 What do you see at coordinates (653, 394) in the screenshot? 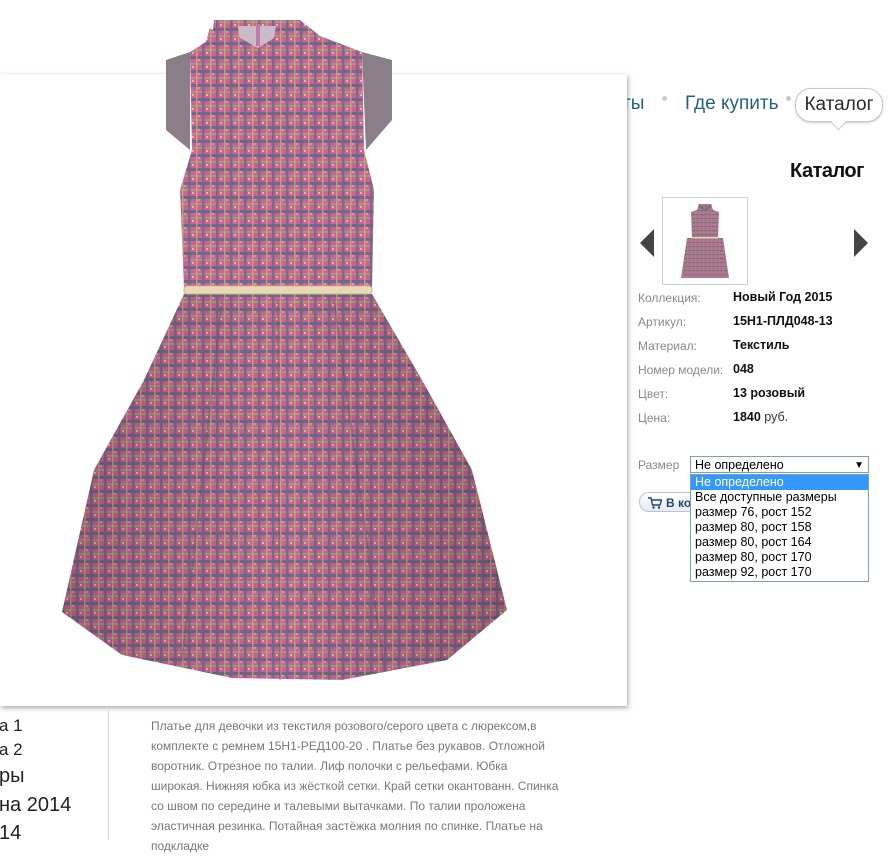
I see `field-label-color: Цвет:` at bounding box center [653, 394].